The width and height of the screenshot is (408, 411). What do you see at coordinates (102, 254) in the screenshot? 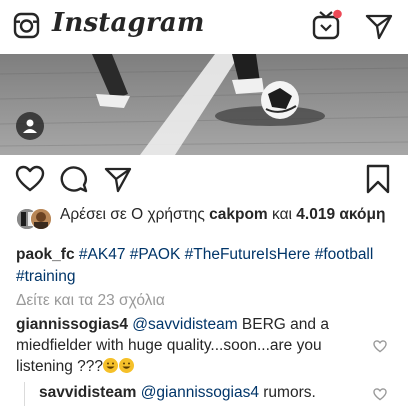
I see `hashtag: #AK47` at bounding box center [102, 254].